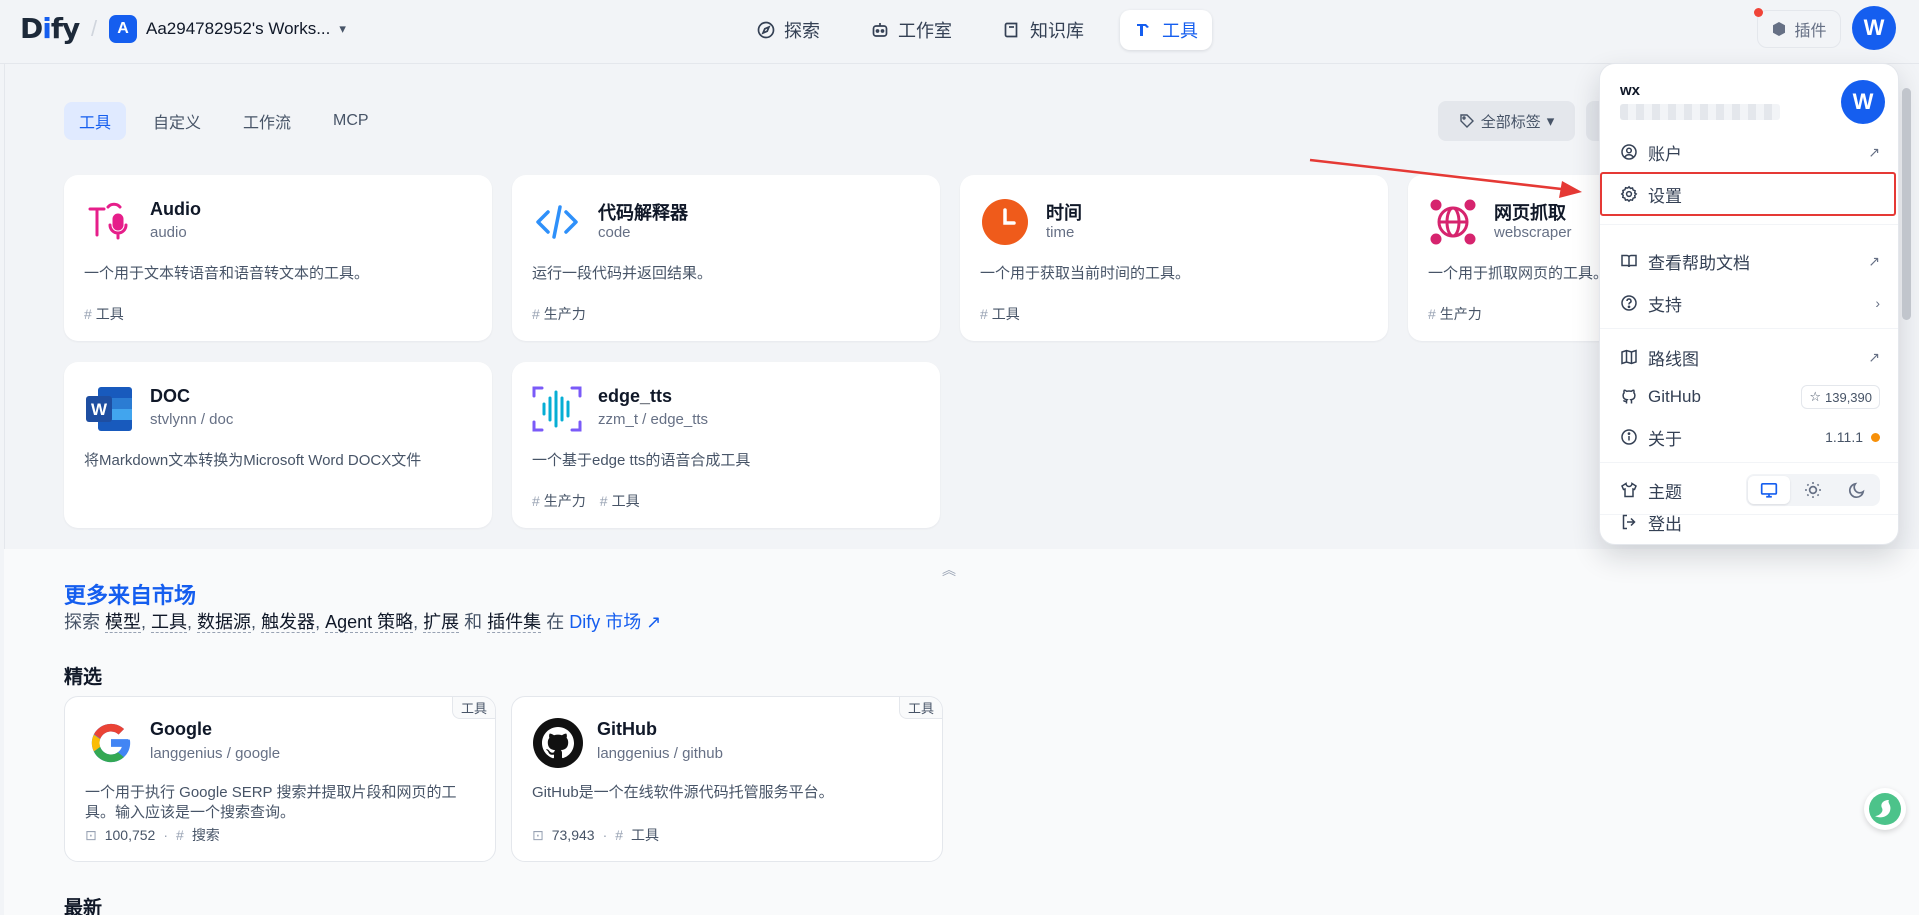 This screenshot has width=1919, height=915. What do you see at coordinates (1700, 112) in the screenshot?
I see `dropdown-email-masked` at bounding box center [1700, 112].